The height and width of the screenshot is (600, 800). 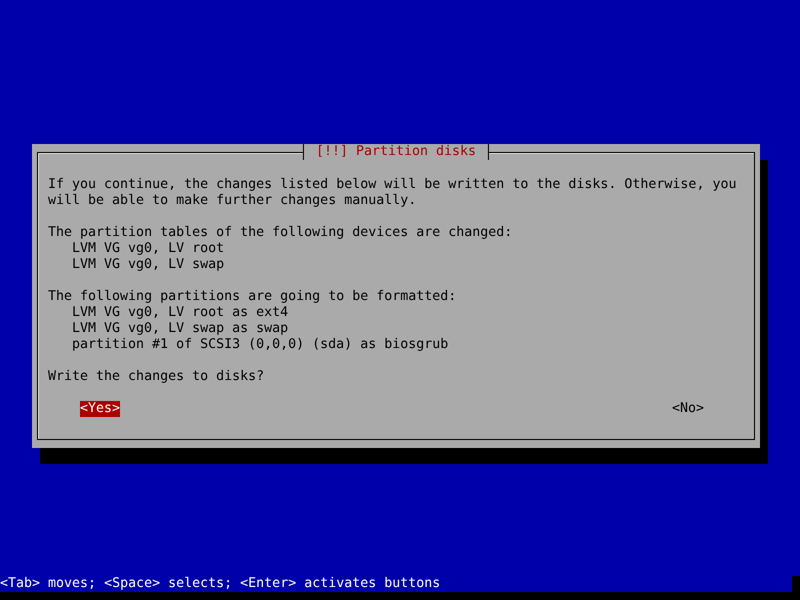 I want to click on status-bar: <Tab> moves; <Space> selects; <Enter> activates buttons, so click(x=396, y=584).